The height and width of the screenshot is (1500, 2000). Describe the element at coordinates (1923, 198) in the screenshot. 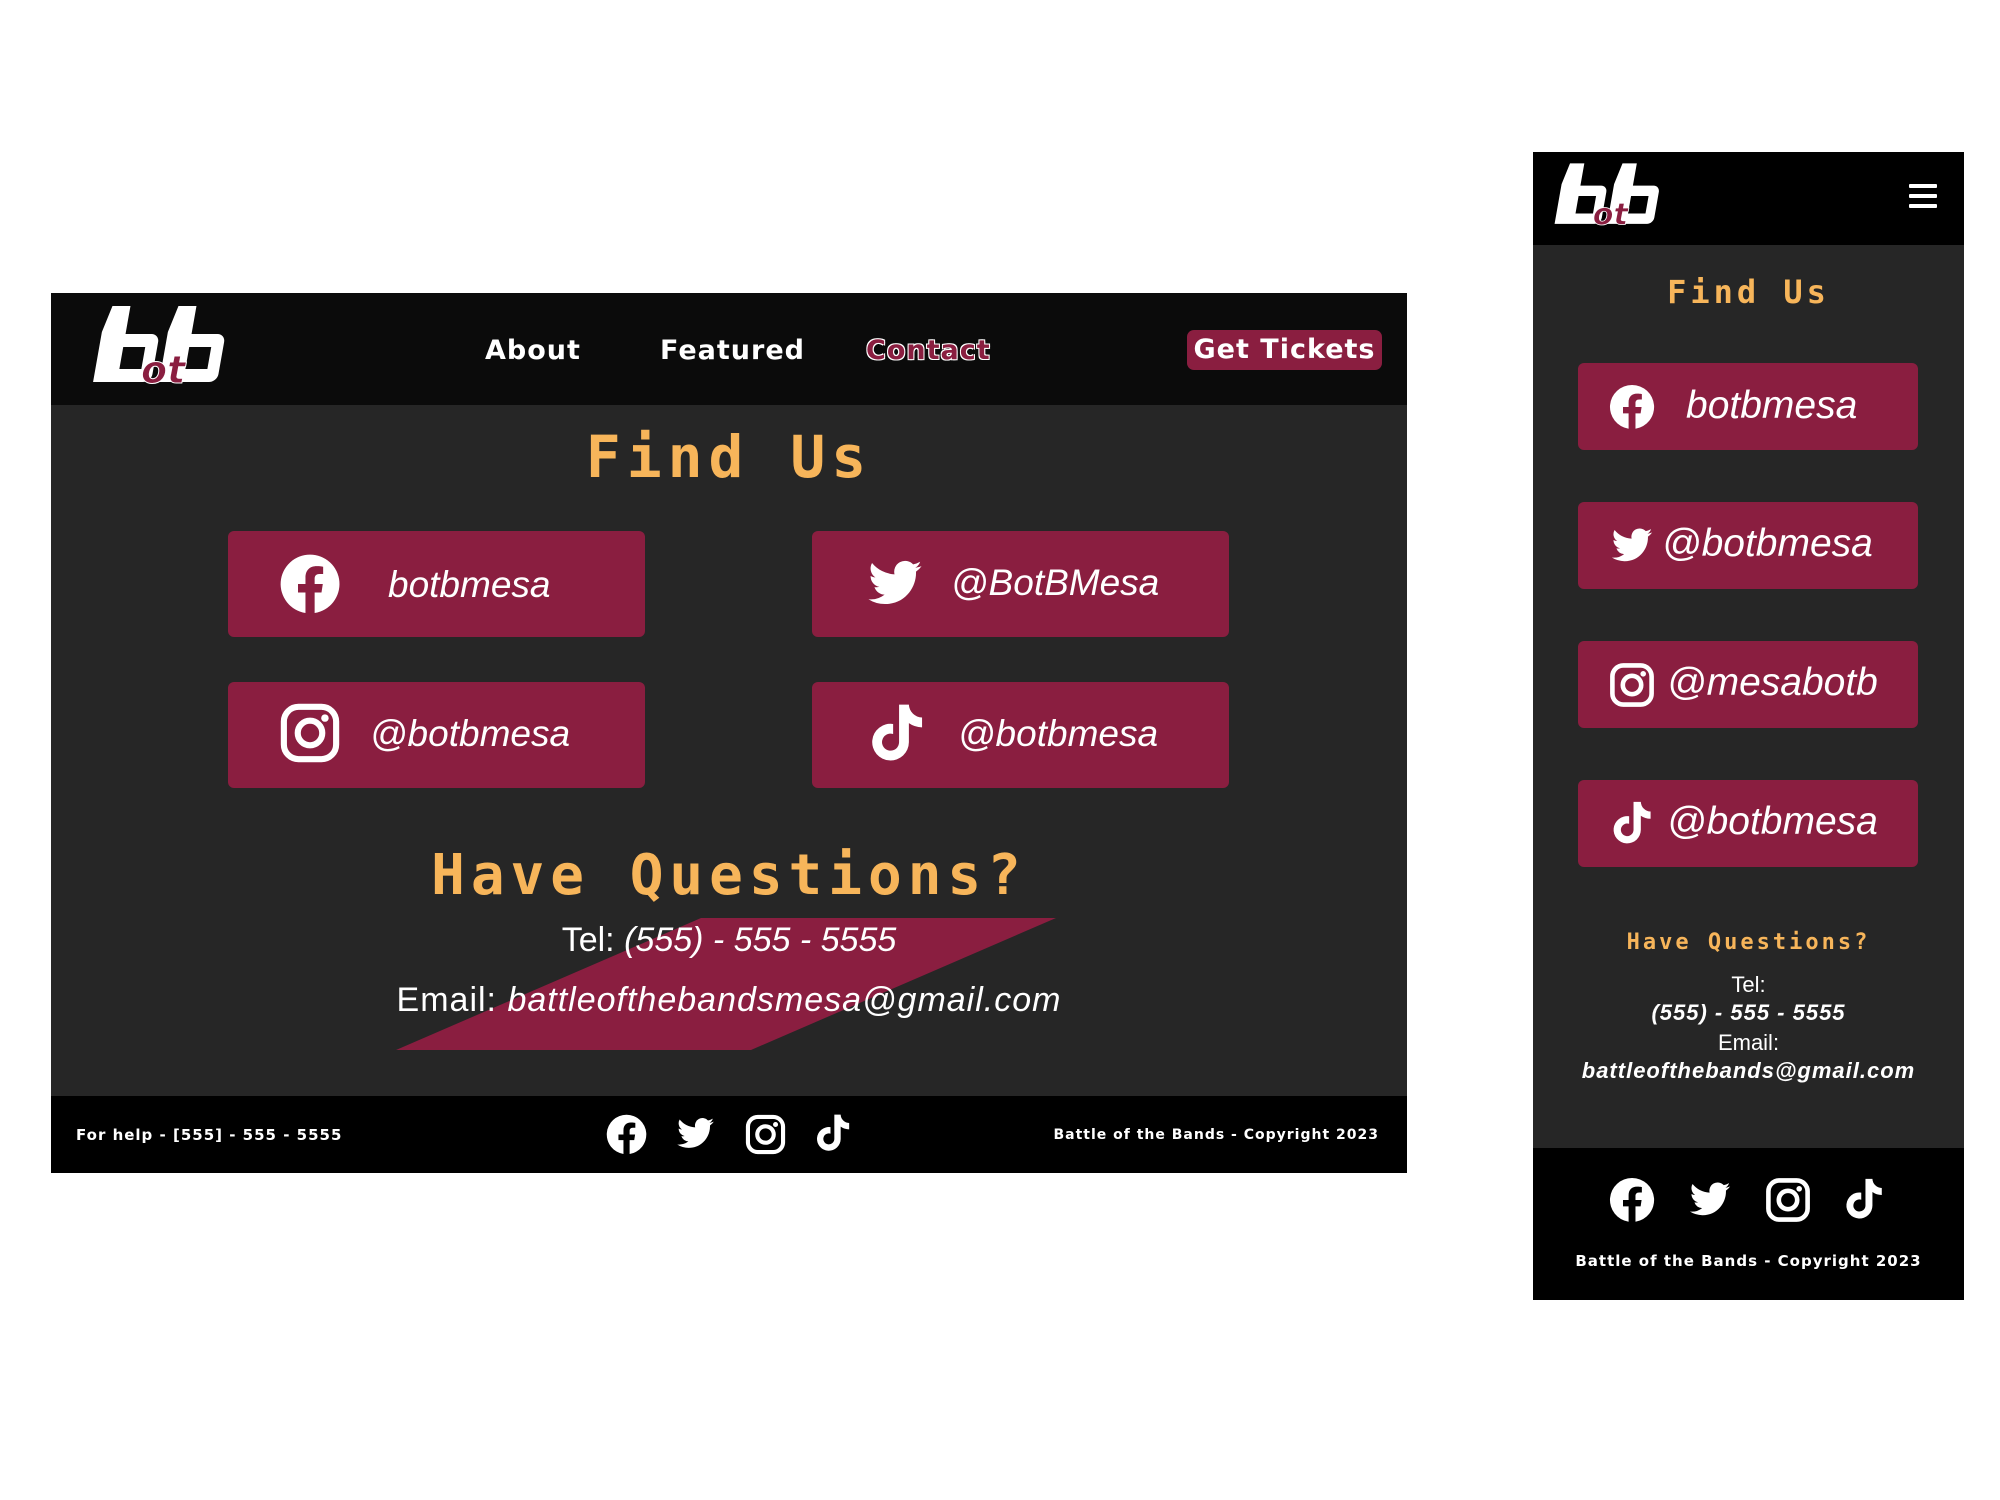

I see `hamburger-menu-icon` at that location.